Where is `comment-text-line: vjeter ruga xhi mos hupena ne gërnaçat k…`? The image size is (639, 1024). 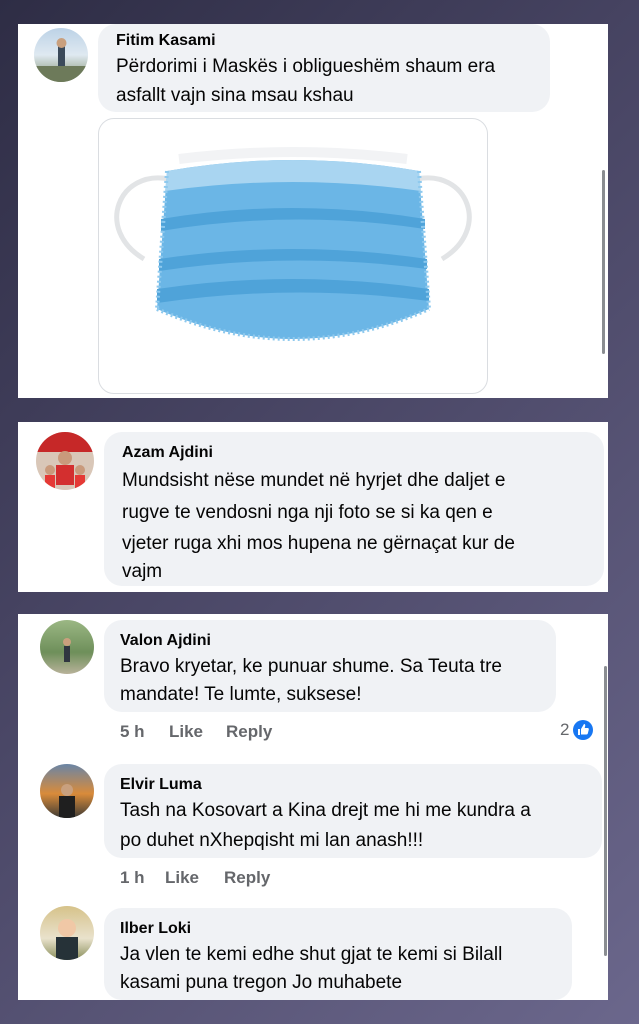
comment-text-line: vjeter ruga xhi mos hupena ne gërnaçat k… is located at coordinates (318, 543).